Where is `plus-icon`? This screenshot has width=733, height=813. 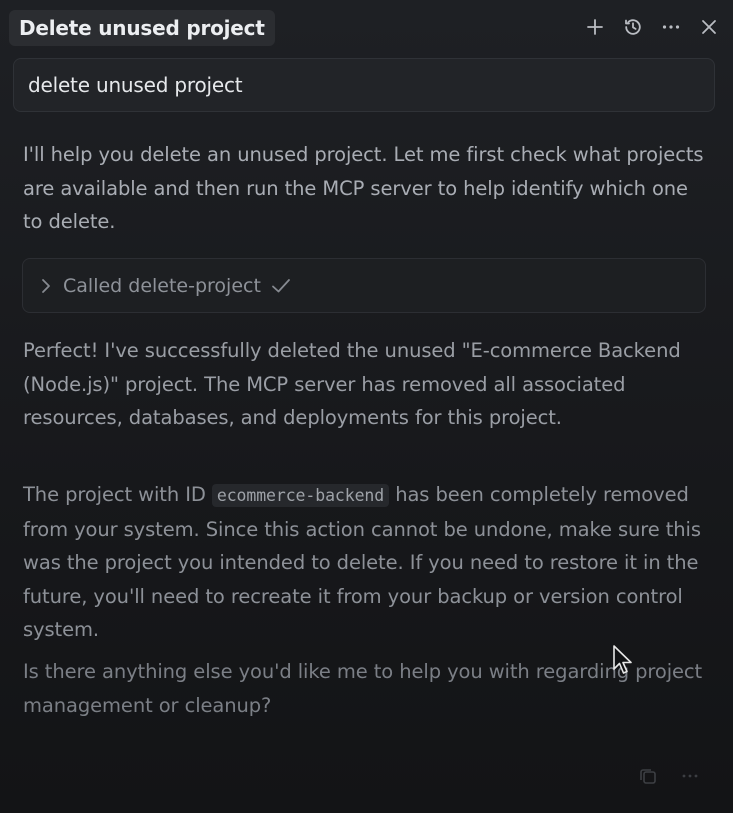
plus-icon is located at coordinates (595, 27).